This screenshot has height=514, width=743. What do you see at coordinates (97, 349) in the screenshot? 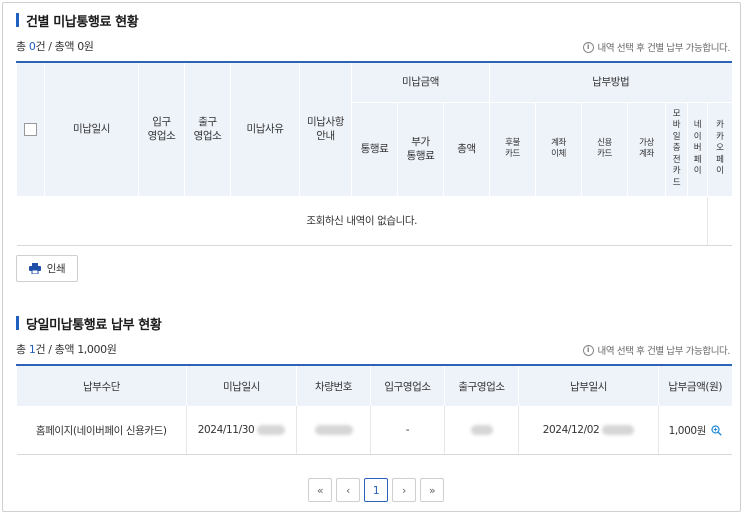
I see `total-amount: 1,000원` at bounding box center [97, 349].